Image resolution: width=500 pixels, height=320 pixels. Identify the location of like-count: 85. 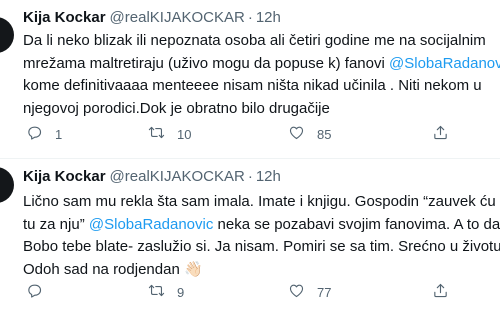
(324, 134).